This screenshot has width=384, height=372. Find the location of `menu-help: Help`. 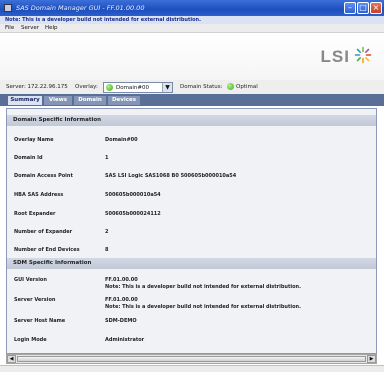

menu-help: Help is located at coordinates (51, 28).